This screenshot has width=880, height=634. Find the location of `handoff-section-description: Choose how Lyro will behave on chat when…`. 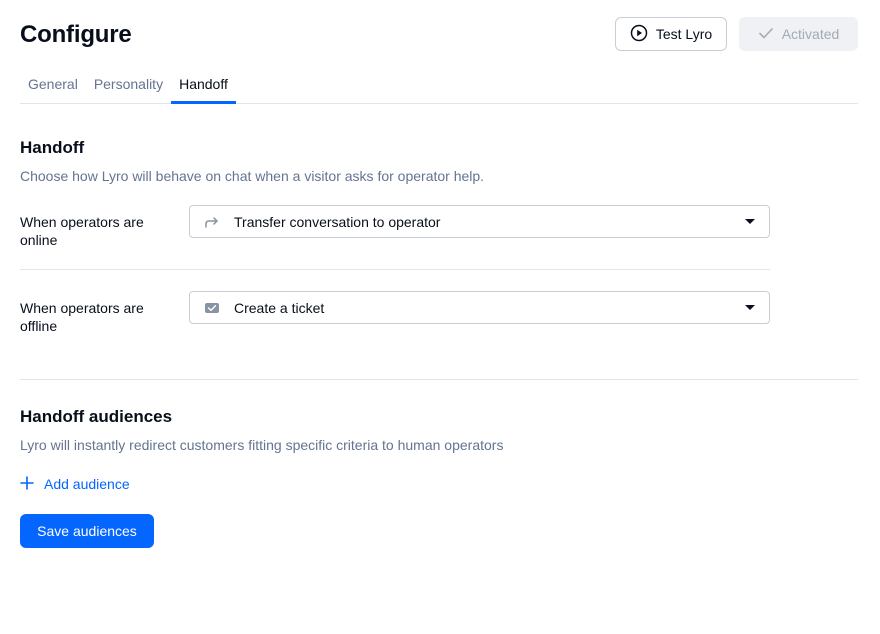

handoff-section-description: Choose how Lyro will behave on chat when… is located at coordinates (252, 176).